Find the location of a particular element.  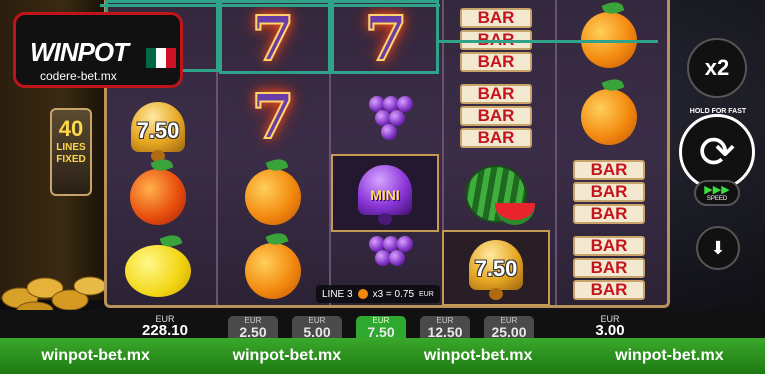

credit-display: EUR 228.10 is located at coordinates (165, 326).